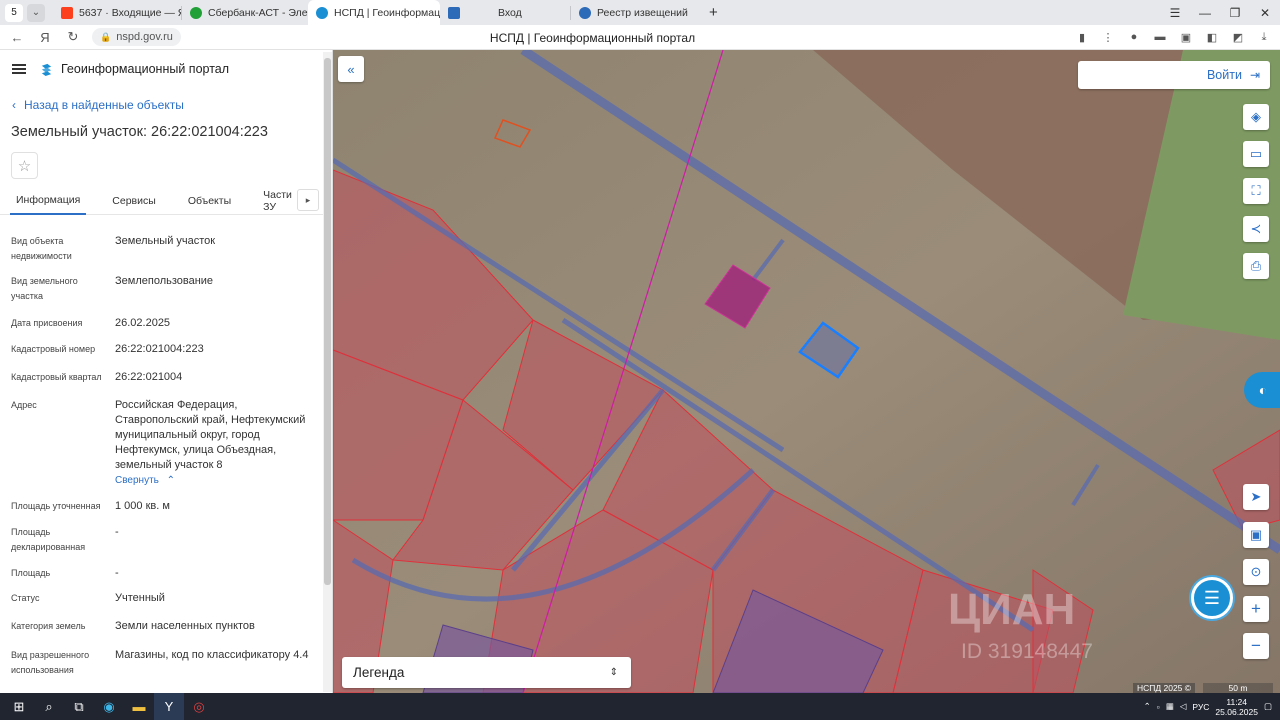 Image resolution: width=1280 pixels, height=720 pixels. What do you see at coordinates (134, 201) in the screenshot?
I see `tab-services: Сервисы` at bounding box center [134, 201].